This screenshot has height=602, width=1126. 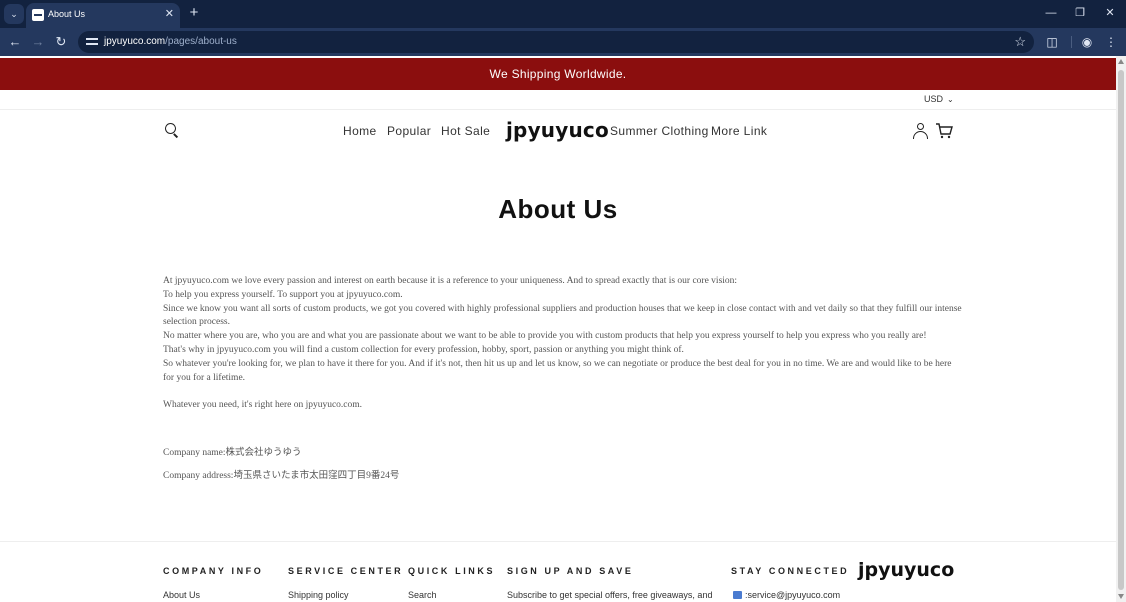 I want to click on url-path: /pages/about-us, so click(x=201, y=41).